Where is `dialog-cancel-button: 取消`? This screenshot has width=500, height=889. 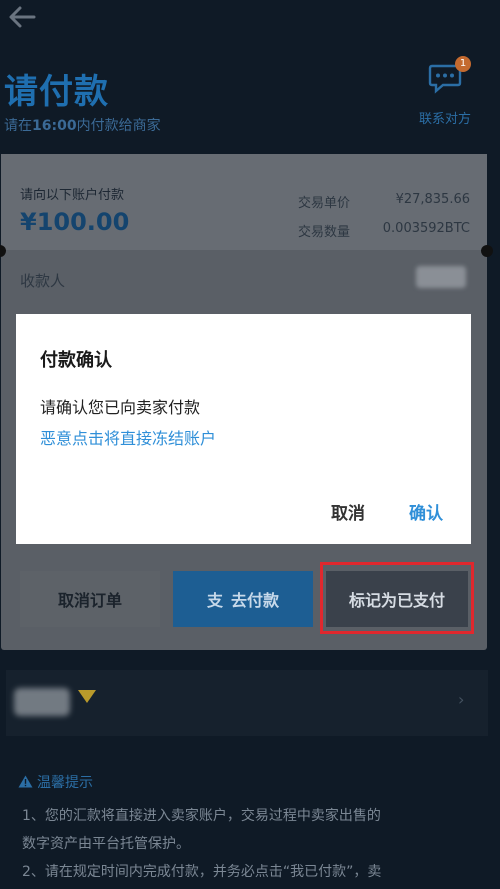
dialog-cancel-button: 取消 is located at coordinates (348, 511).